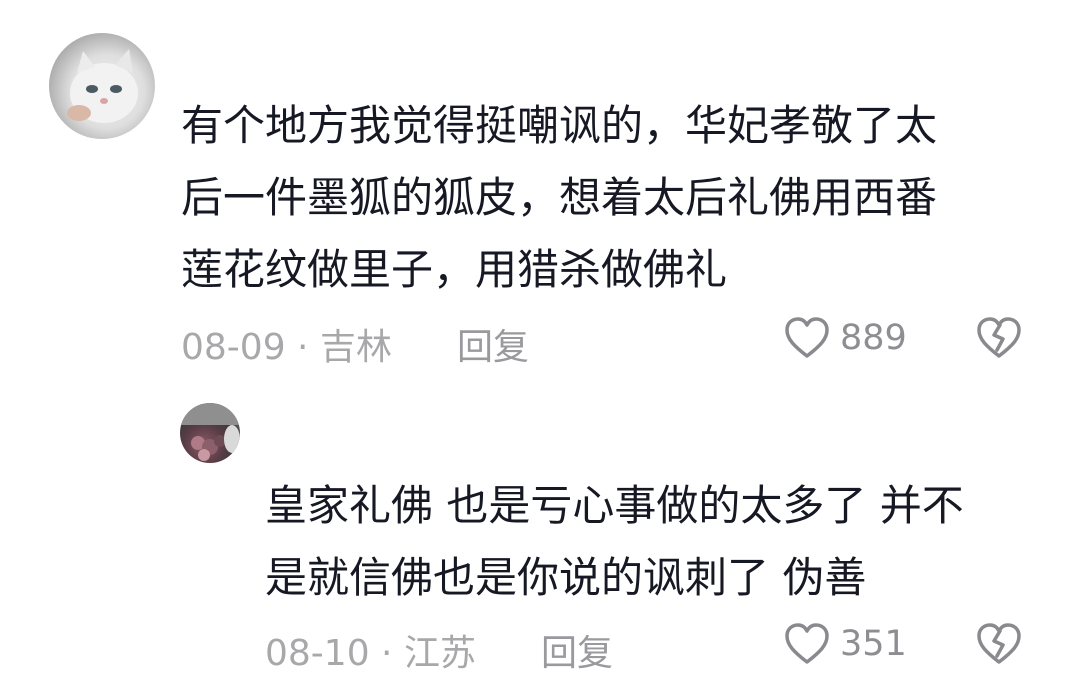 This screenshot has width=1080, height=693. I want to click on comment-text-line: 后一件墨狐的狐皮，想着太后礼佛用西番, so click(559, 197).